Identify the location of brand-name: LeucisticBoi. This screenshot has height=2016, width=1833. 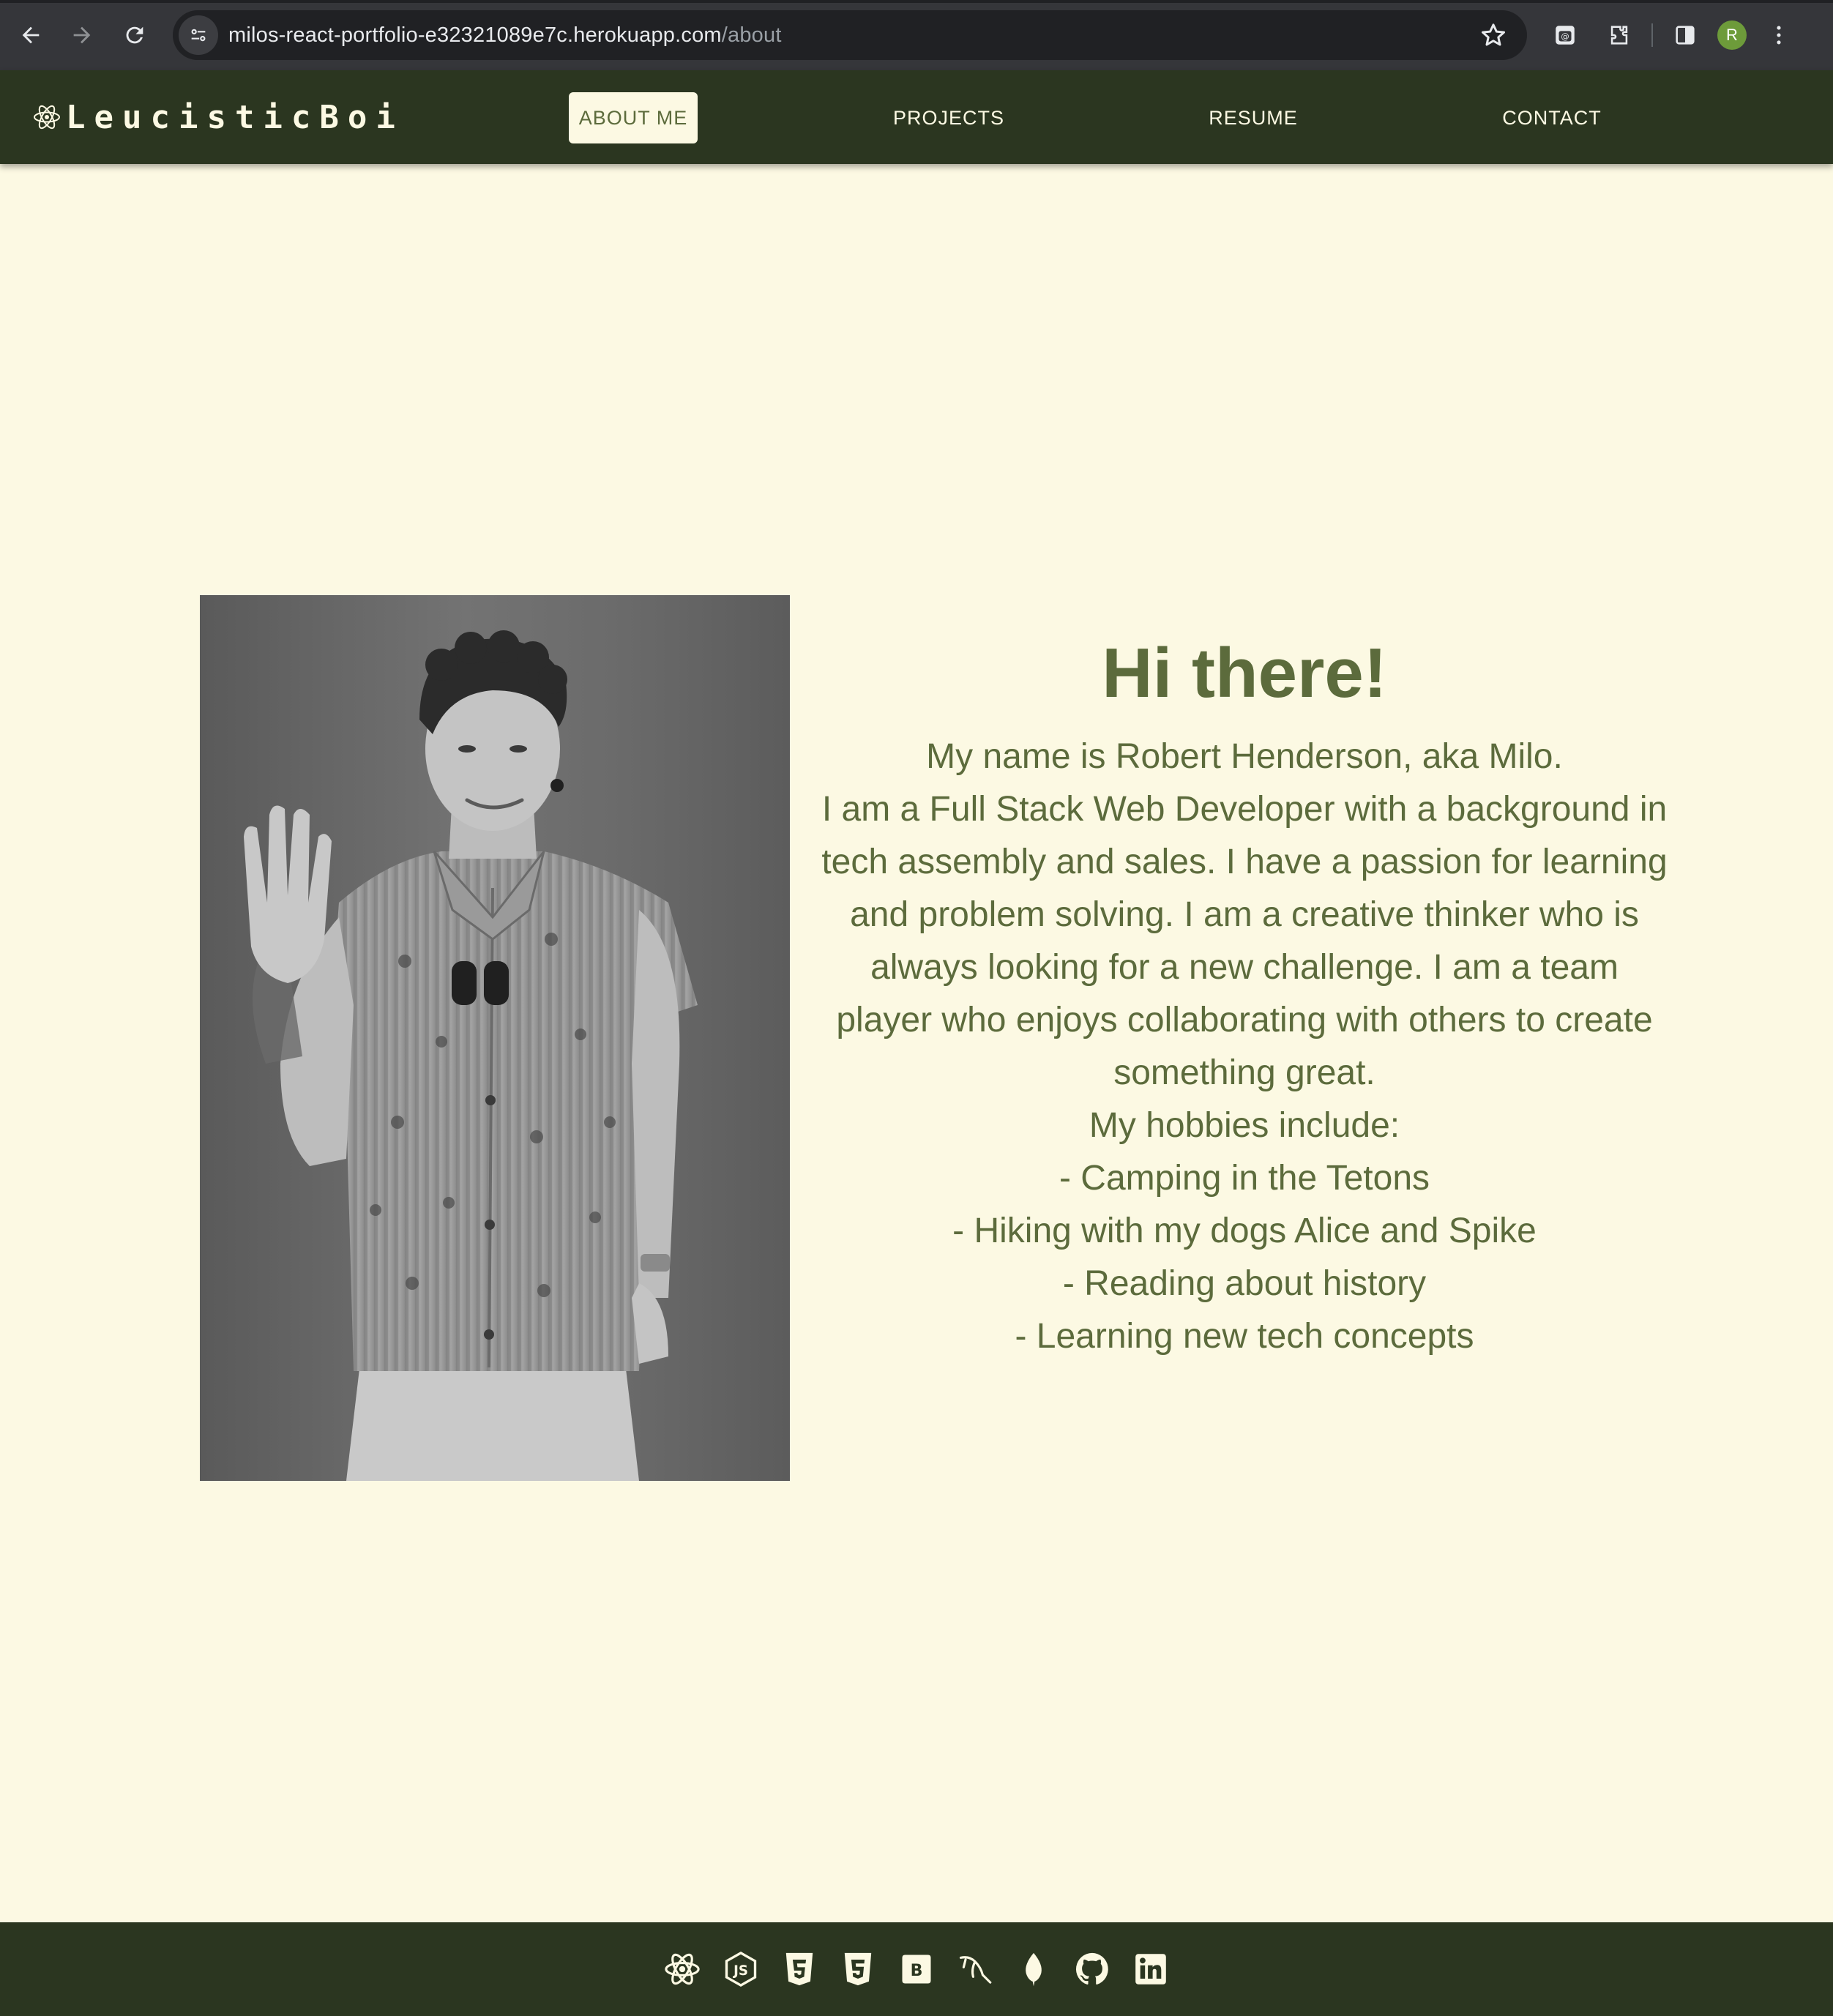
(235, 117).